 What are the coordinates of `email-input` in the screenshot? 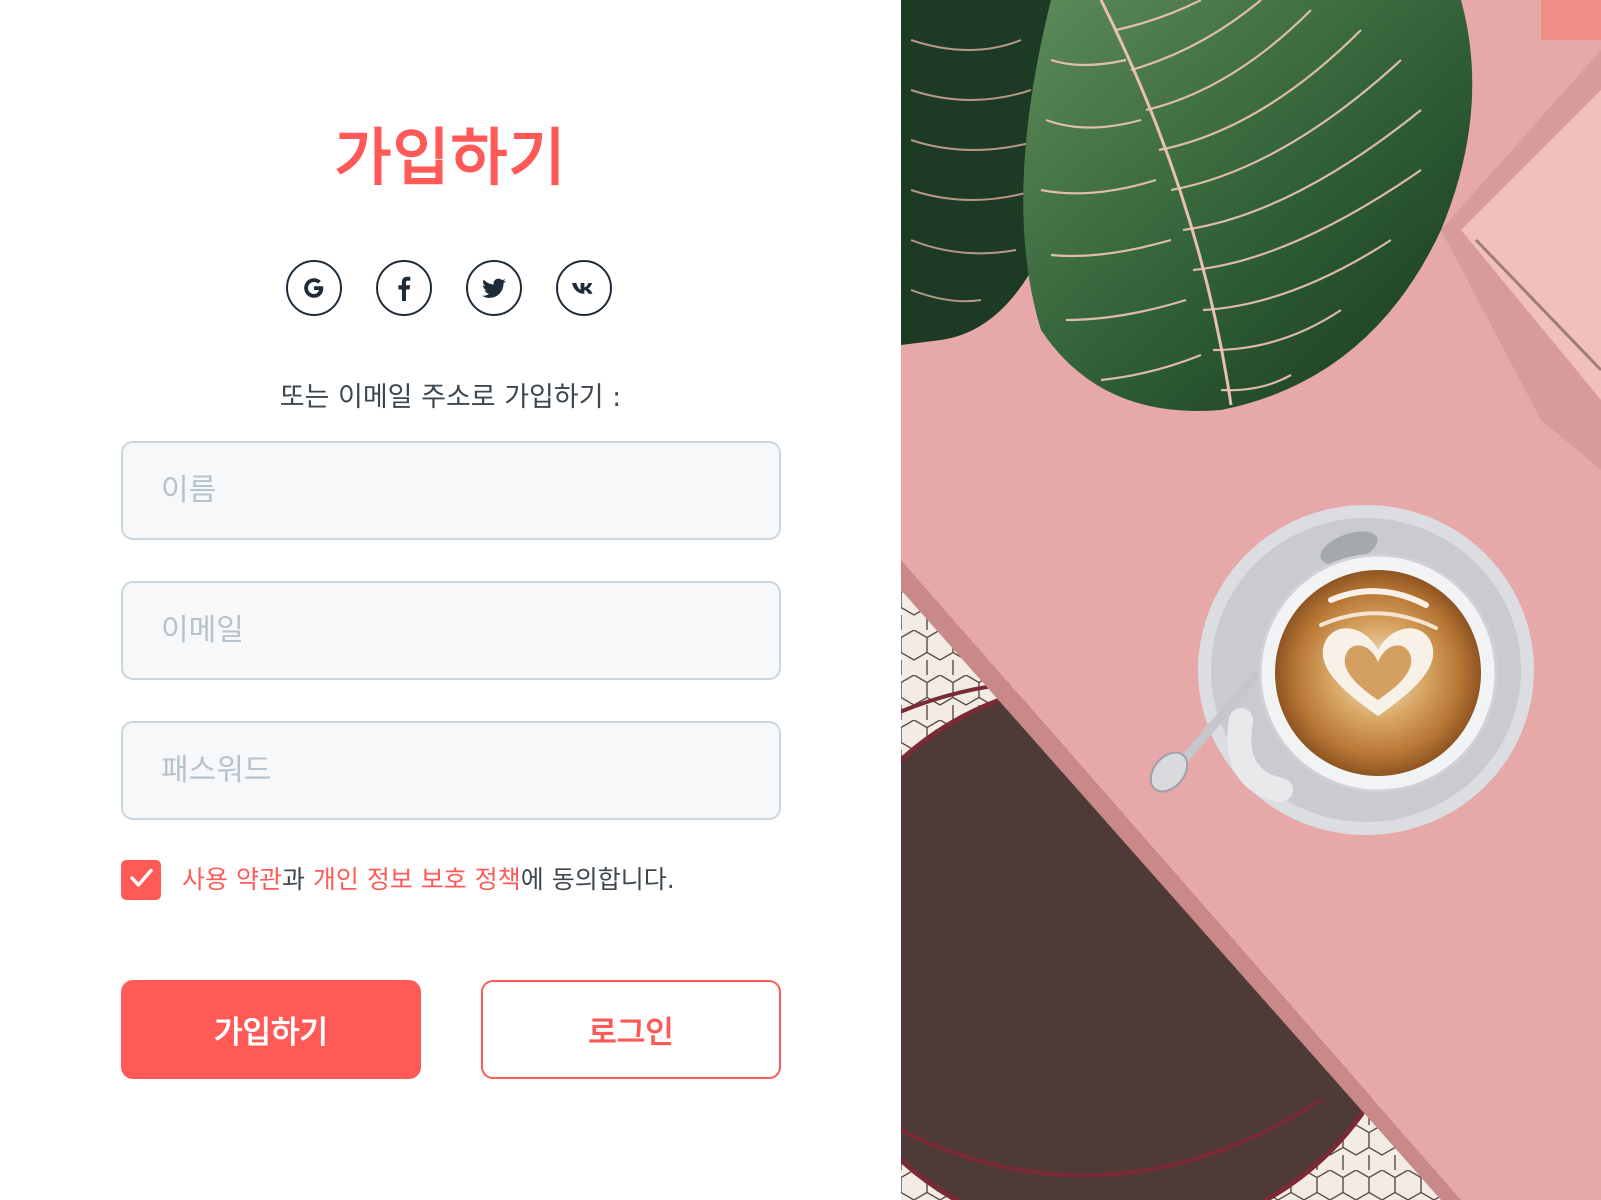 It's located at (451, 630).